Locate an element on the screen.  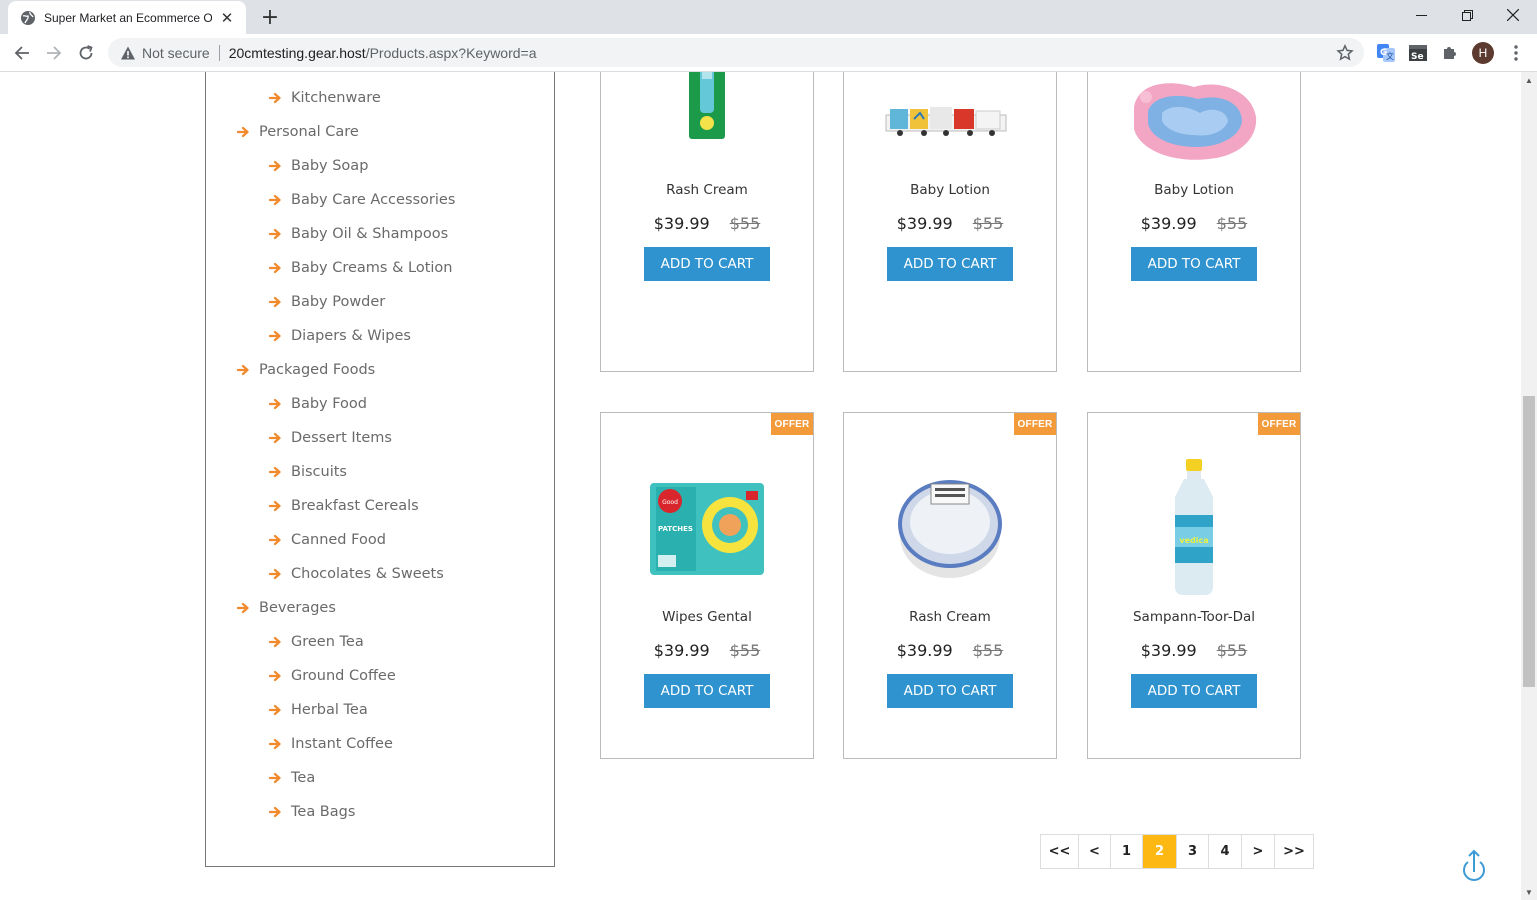
subcategory-item: Baby Creams & Lotion is located at coordinates (360, 268).